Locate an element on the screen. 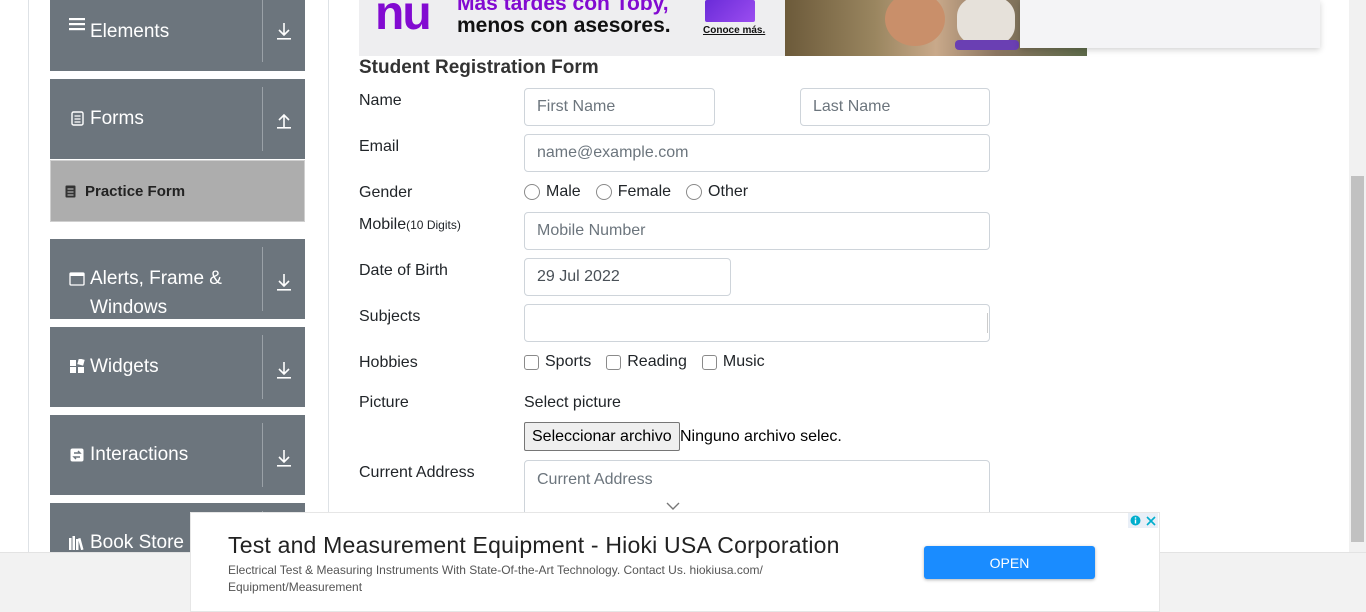 This screenshot has width=1366, height=612. sidebar-group-label: Widgets is located at coordinates (124, 366).